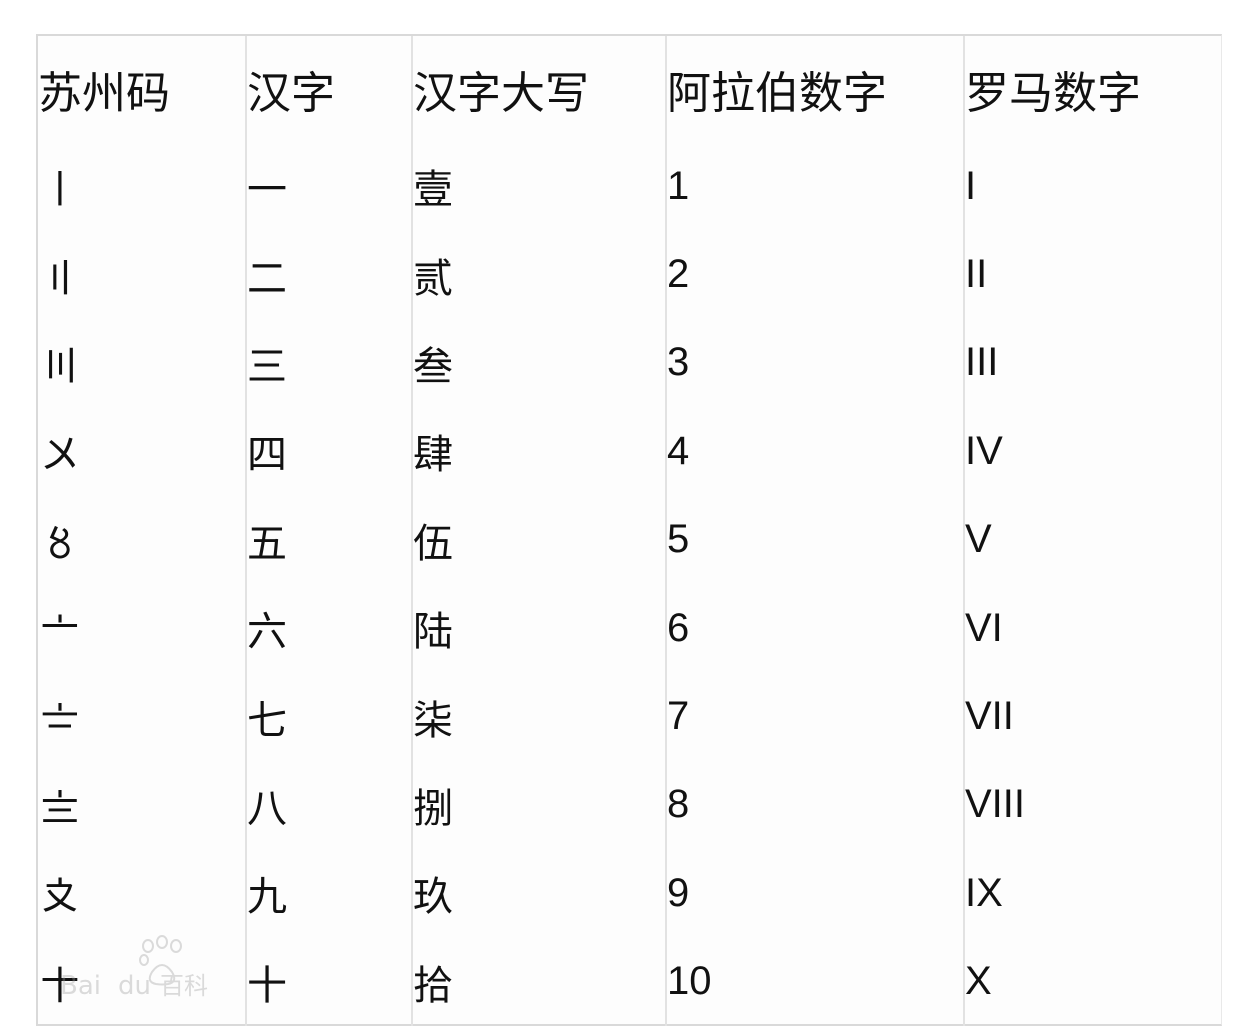 This screenshot has height=1030, width=1242. Describe the element at coordinates (104, 93) in the screenshot. I see `header-suzhou-numerals: 苏州码` at that location.